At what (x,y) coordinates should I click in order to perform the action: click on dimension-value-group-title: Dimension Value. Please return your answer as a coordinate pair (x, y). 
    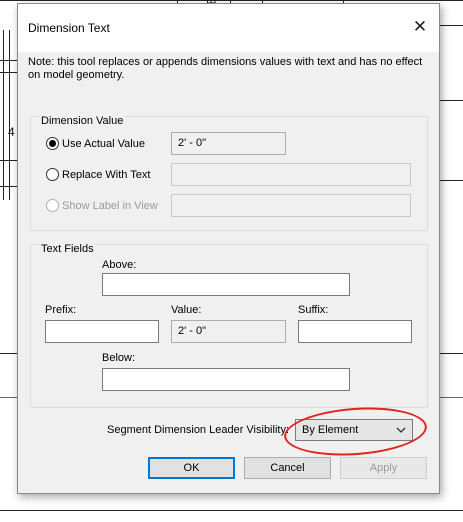
    Looking at the image, I should click on (82, 121).